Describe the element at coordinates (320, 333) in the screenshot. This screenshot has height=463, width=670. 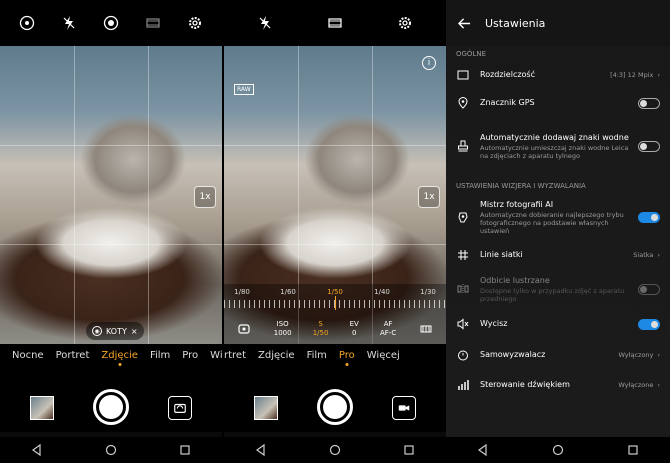
I see `param-shutter-value: 1/50` at that location.